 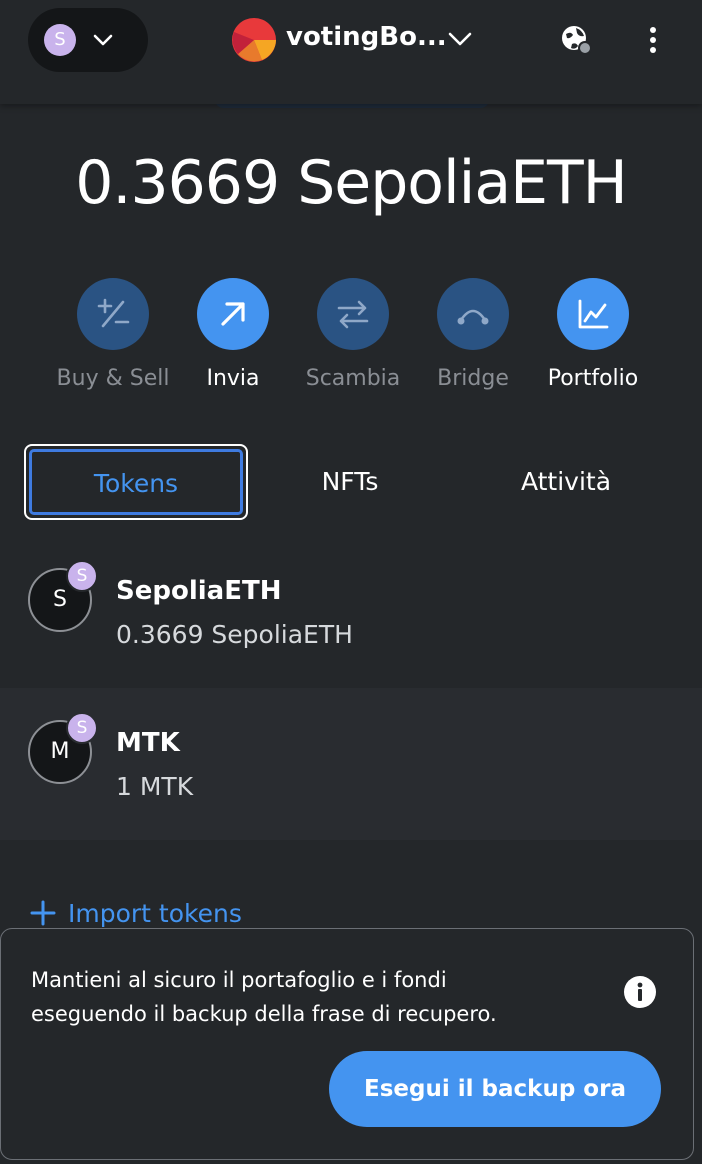 I want to click on token-row-sepoliaeth: S S SepoliaETH 0.3669 SepoliaETH, so click(x=351, y=612).